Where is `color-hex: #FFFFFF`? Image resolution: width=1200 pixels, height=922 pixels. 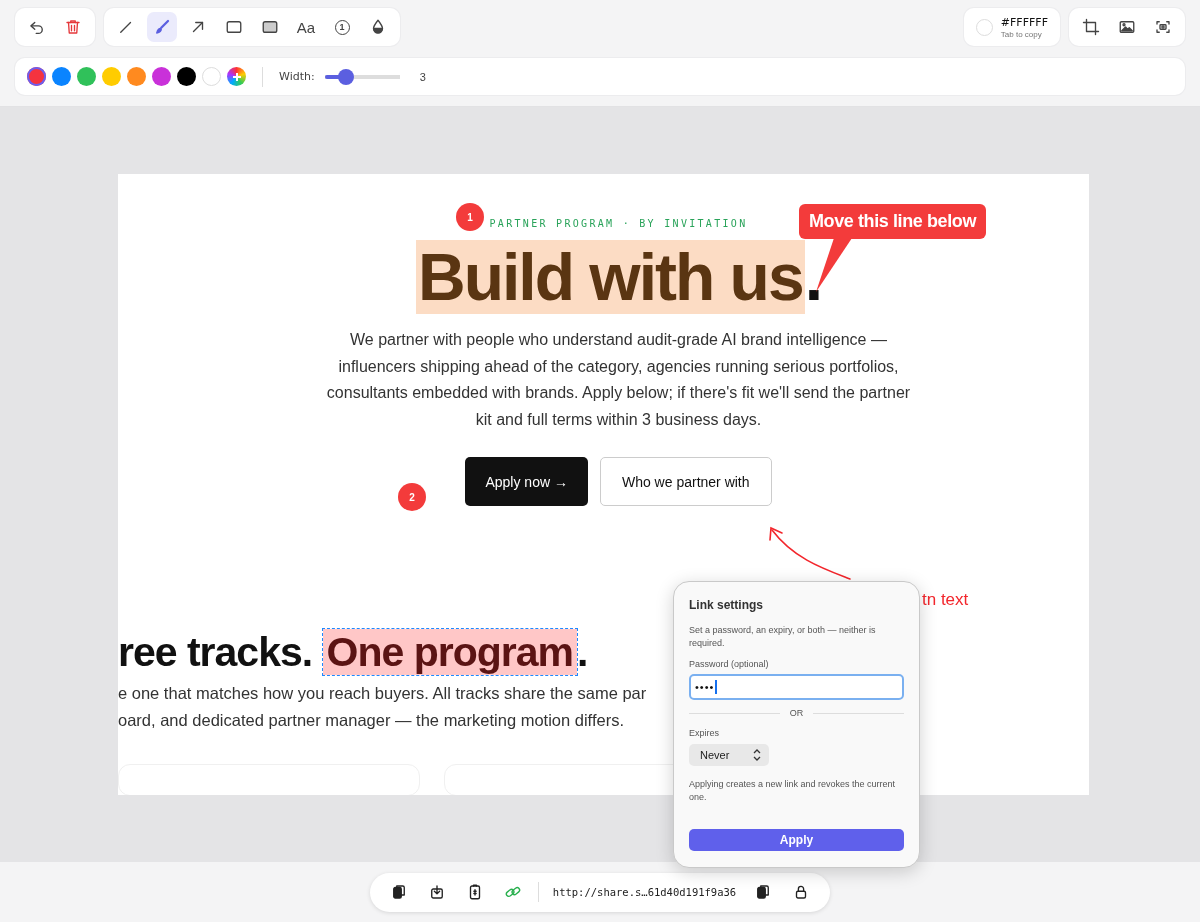
color-hex: #FFFFFF is located at coordinates (1024, 22).